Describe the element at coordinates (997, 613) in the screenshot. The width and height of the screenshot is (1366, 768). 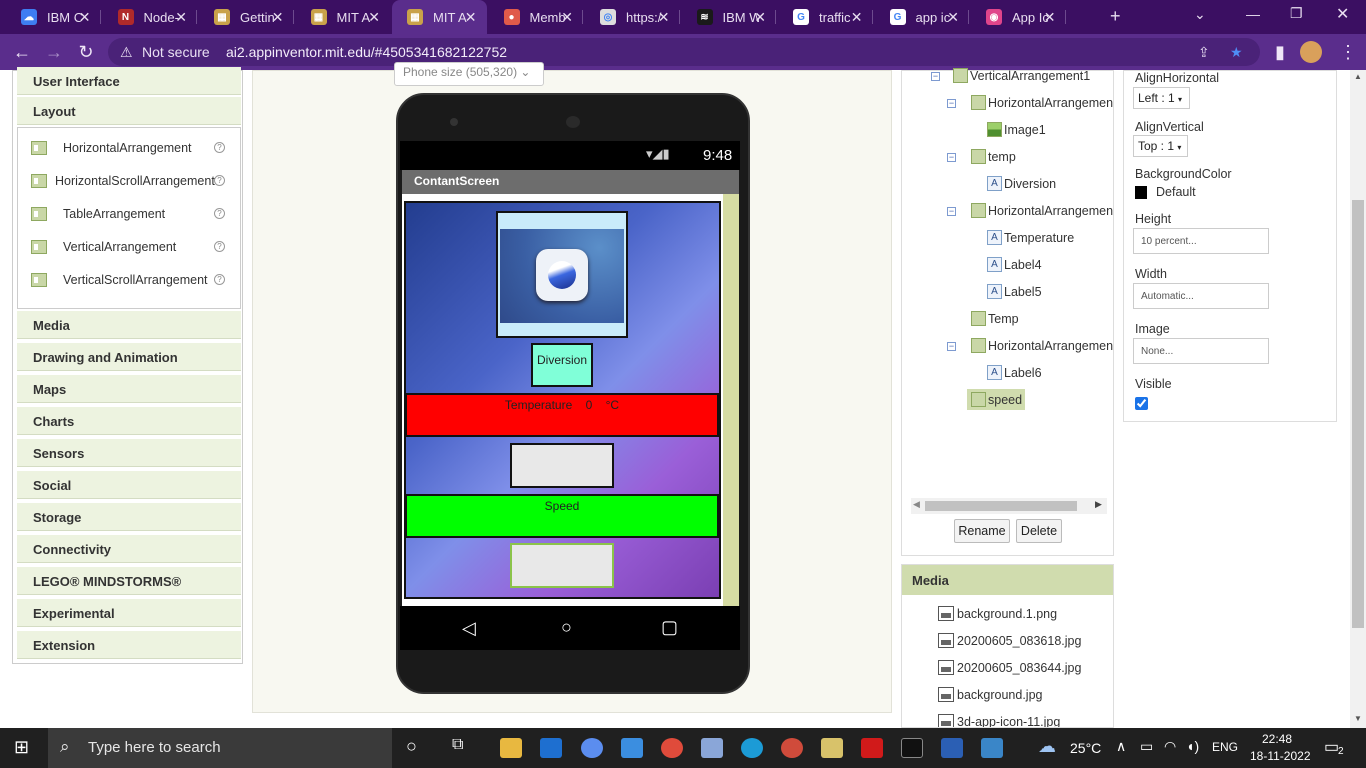
I see `media-file-item: background.1.png` at that location.